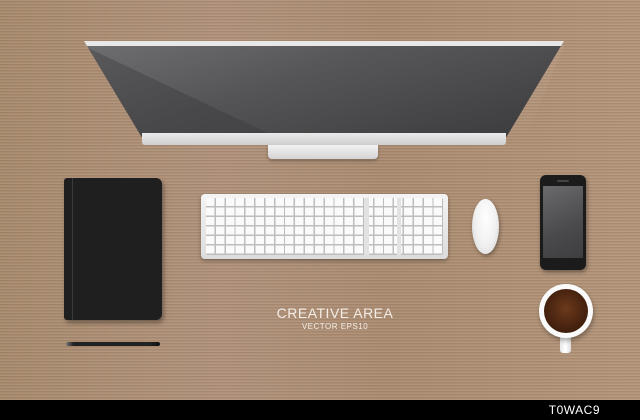 The height and width of the screenshot is (420, 640). What do you see at coordinates (563, 181) in the screenshot?
I see `phone-speaker` at bounding box center [563, 181].